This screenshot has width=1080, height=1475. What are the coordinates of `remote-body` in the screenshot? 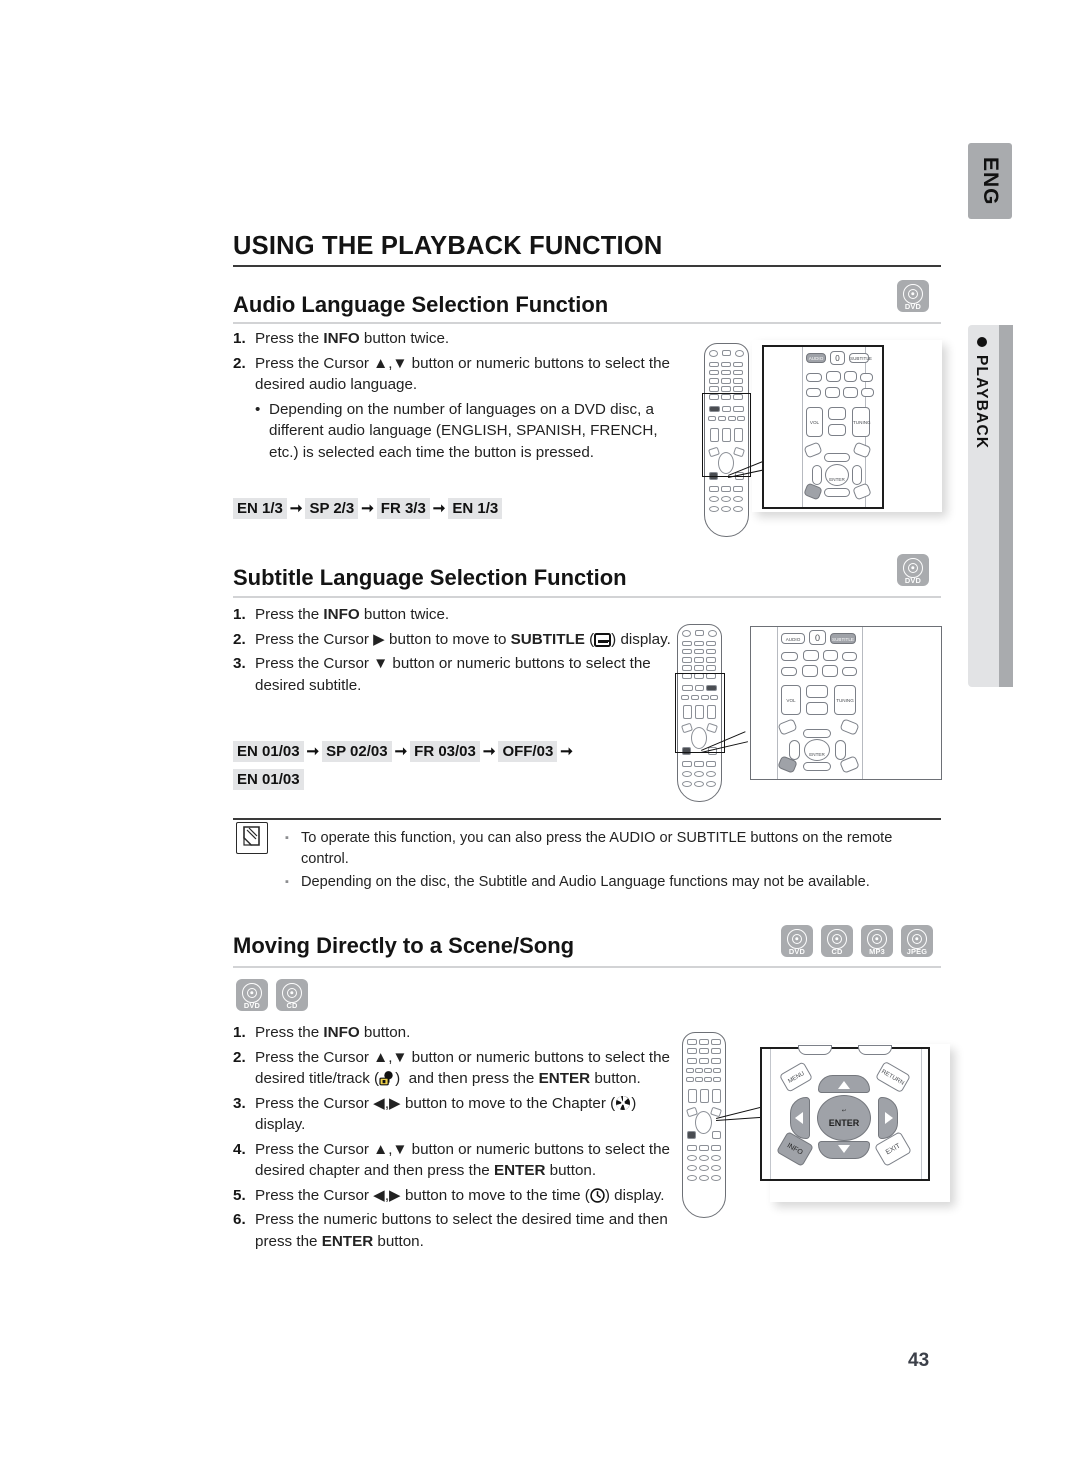 It's located at (704, 1125).